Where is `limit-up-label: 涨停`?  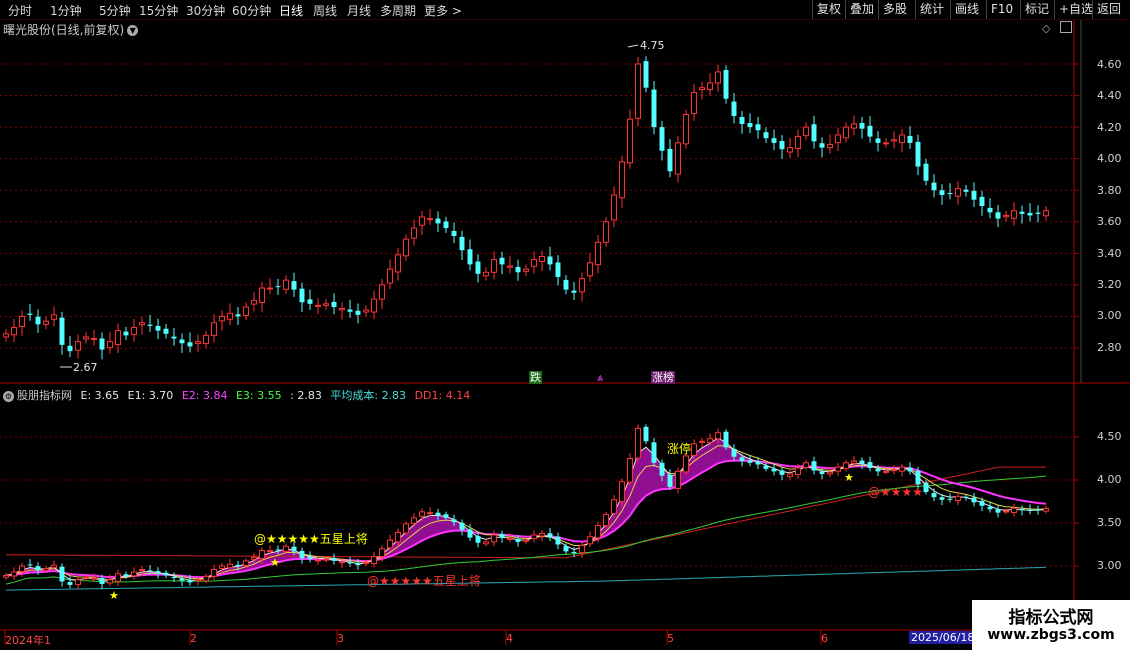
limit-up-label: 涨停 is located at coordinates (679, 449).